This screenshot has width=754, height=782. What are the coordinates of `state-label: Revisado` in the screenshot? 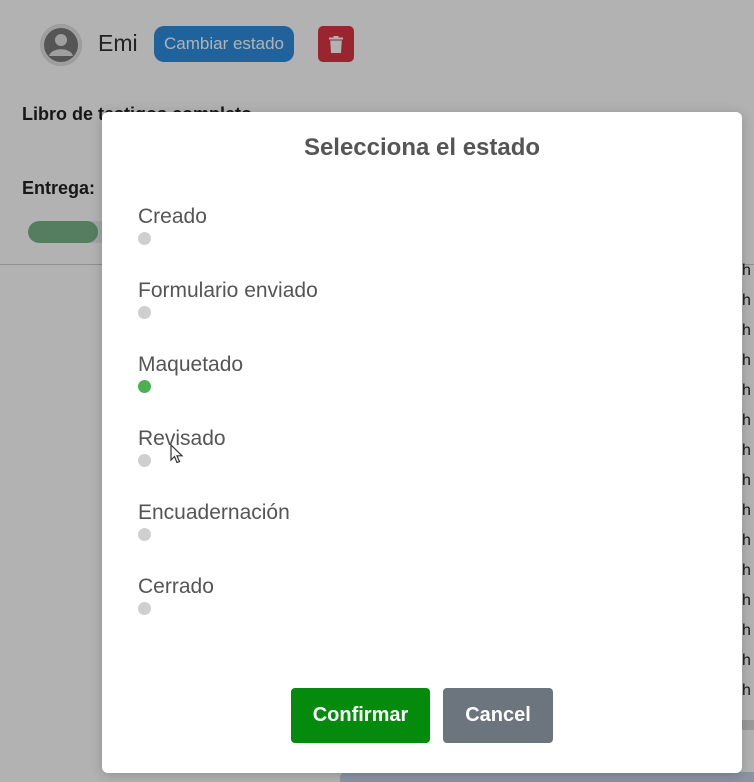 It's located at (182, 438).